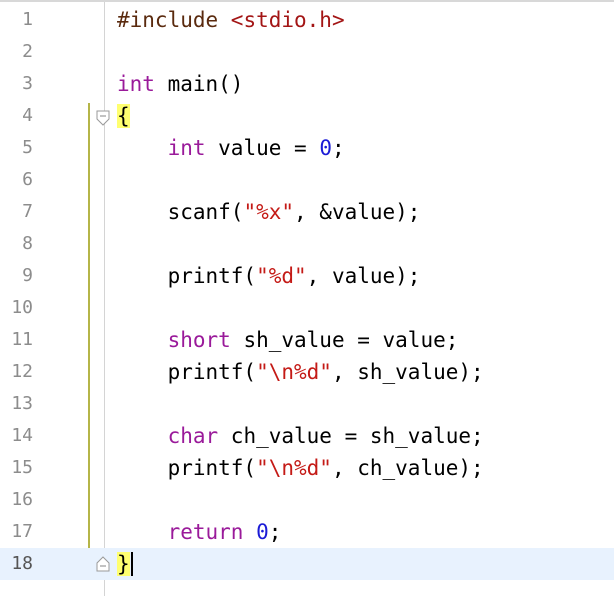  Describe the element at coordinates (131, 564) in the screenshot. I see `text-cursor` at that location.